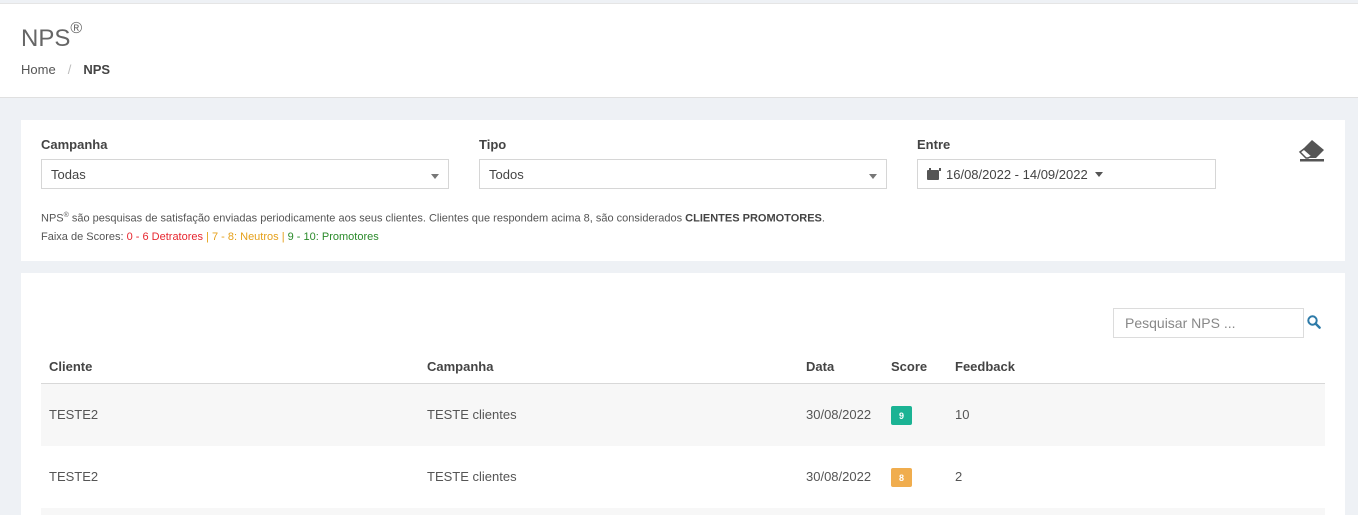 The width and height of the screenshot is (1358, 515). What do you see at coordinates (1098, 174) in the screenshot?
I see `caret-down-icon` at bounding box center [1098, 174].